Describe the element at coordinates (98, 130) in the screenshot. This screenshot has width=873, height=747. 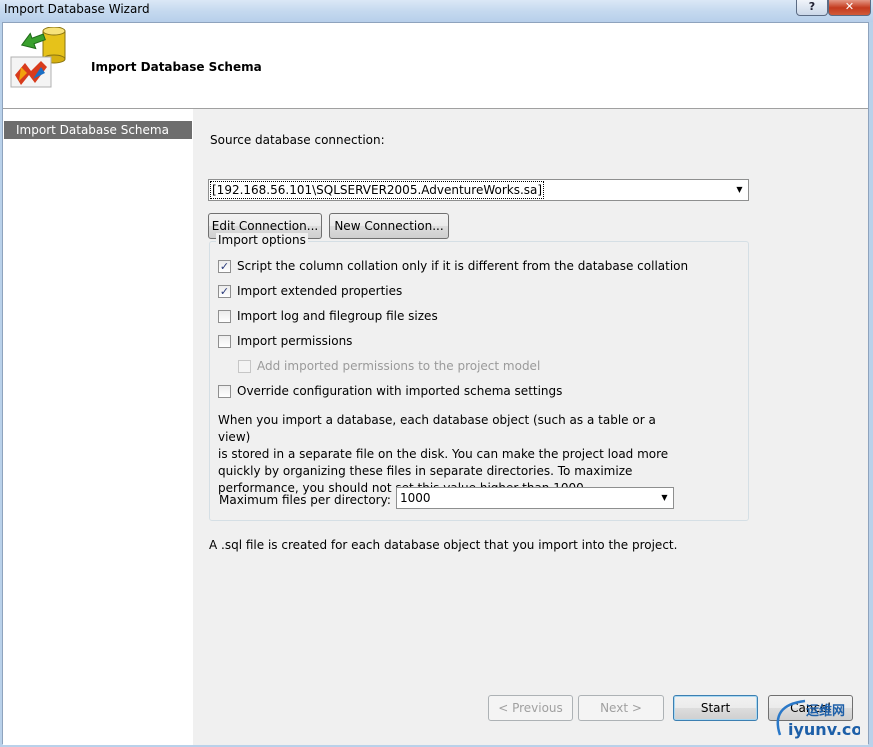
I see `nav-item-import-database-schema: Import Database Schema` at that location.